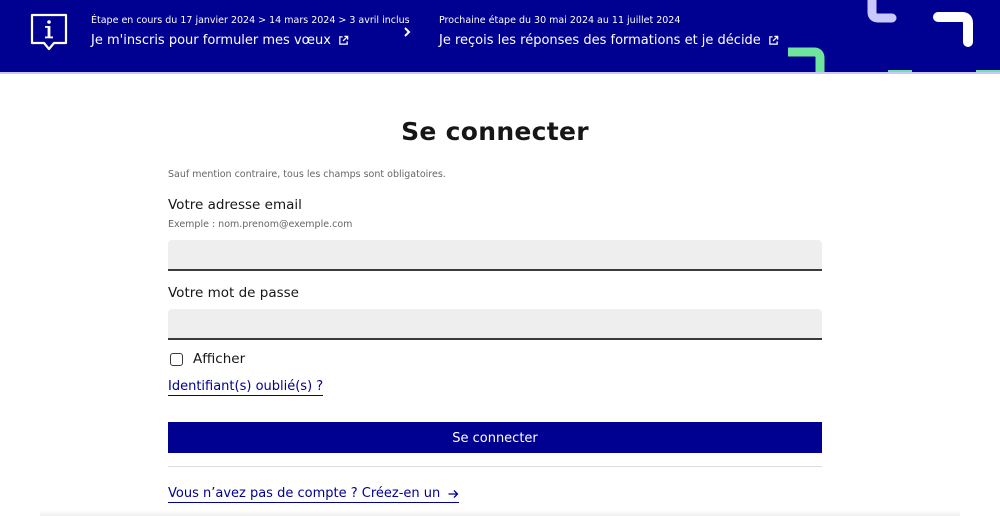 This screenshot has width=1000, height=516. What do you see at coordinates (894, 36) in the screenshot?
I see `decorative-shapes` at bounding box center [894, 36].